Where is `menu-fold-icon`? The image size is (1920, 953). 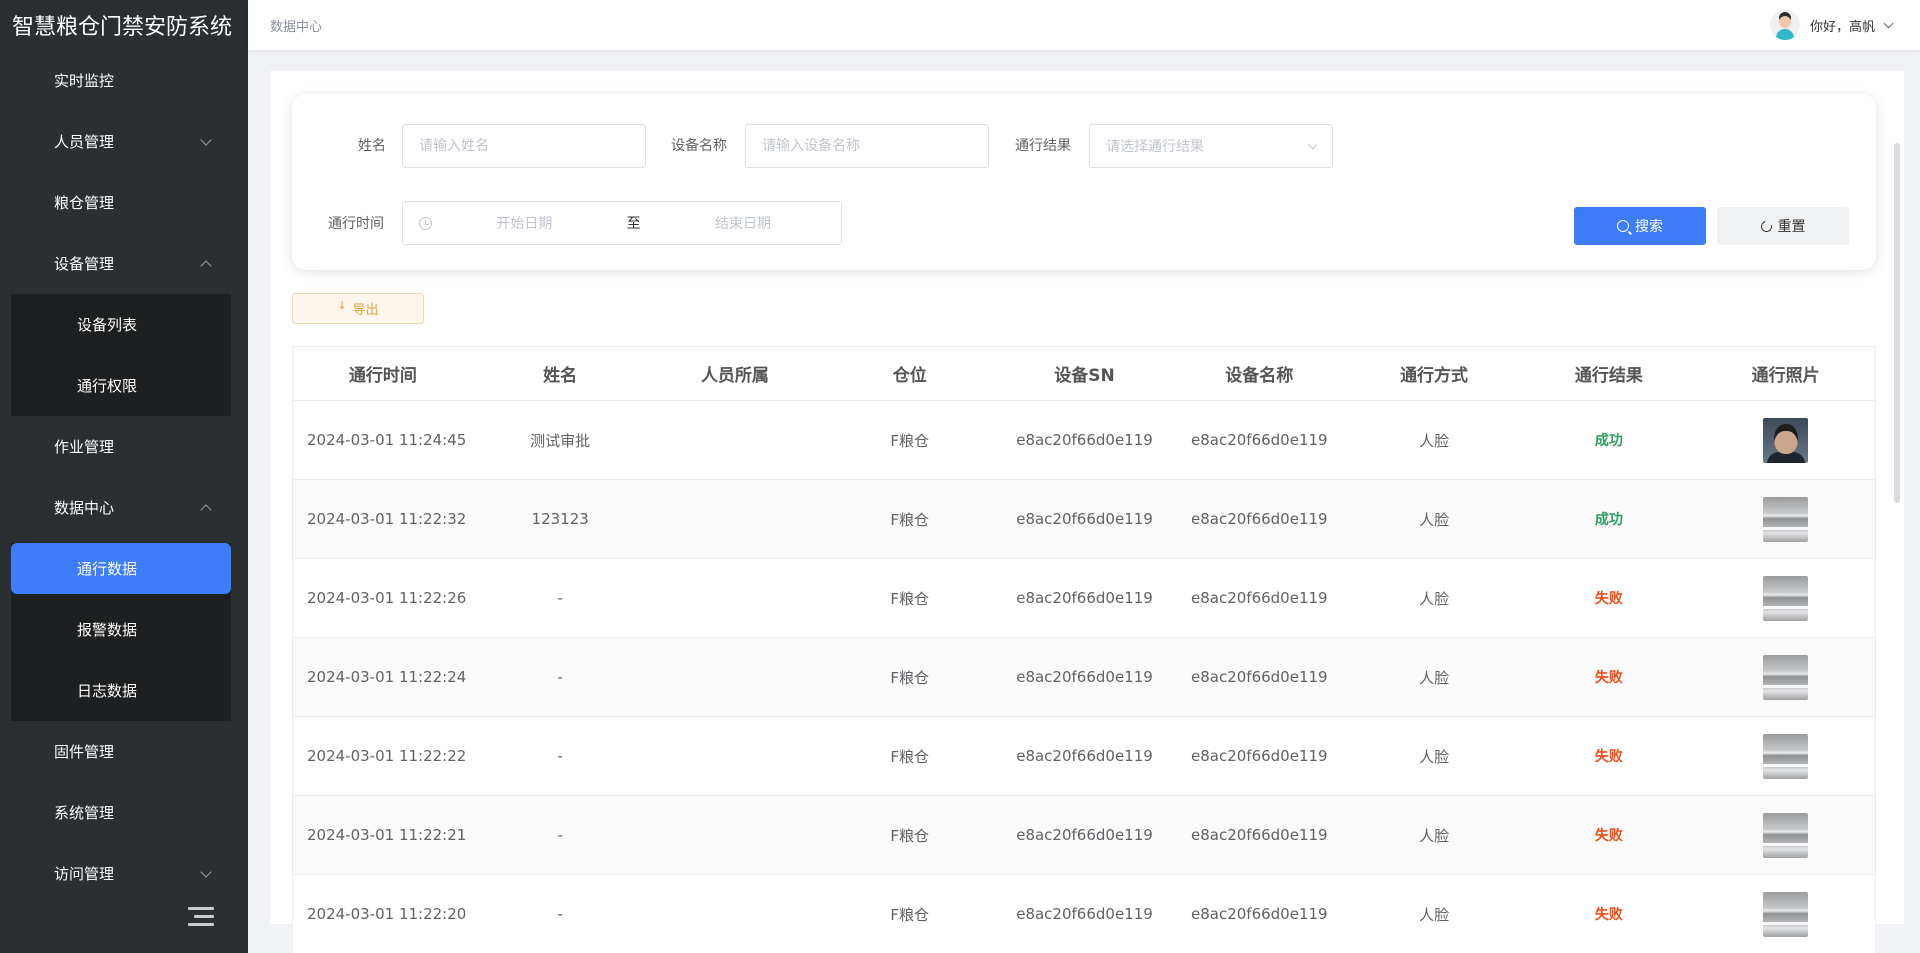
menu-fold-icon is located at coordinates (201, 918).